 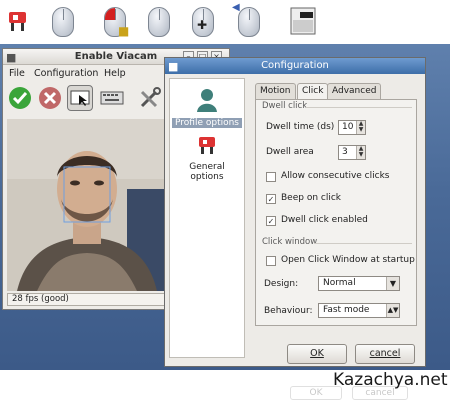 I want to click on ok-label: OK, so click(x=317, y=353).